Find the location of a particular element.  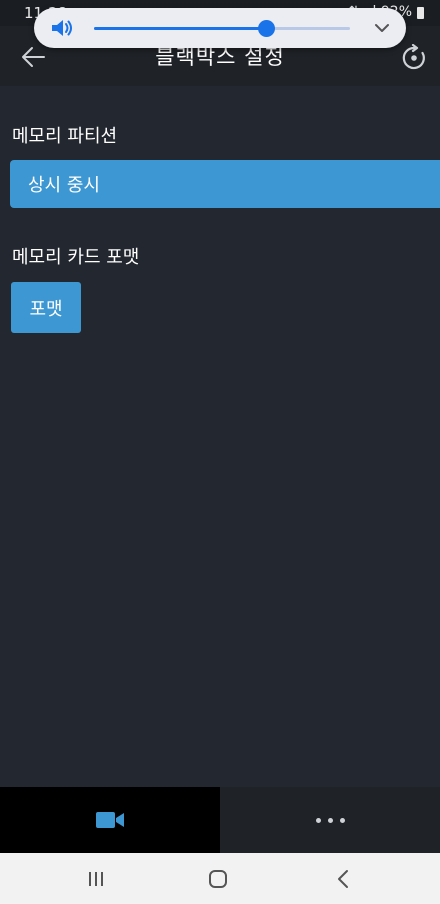

memory-partition-label: 메모리 파티션 is located at coordinates (65, 136).